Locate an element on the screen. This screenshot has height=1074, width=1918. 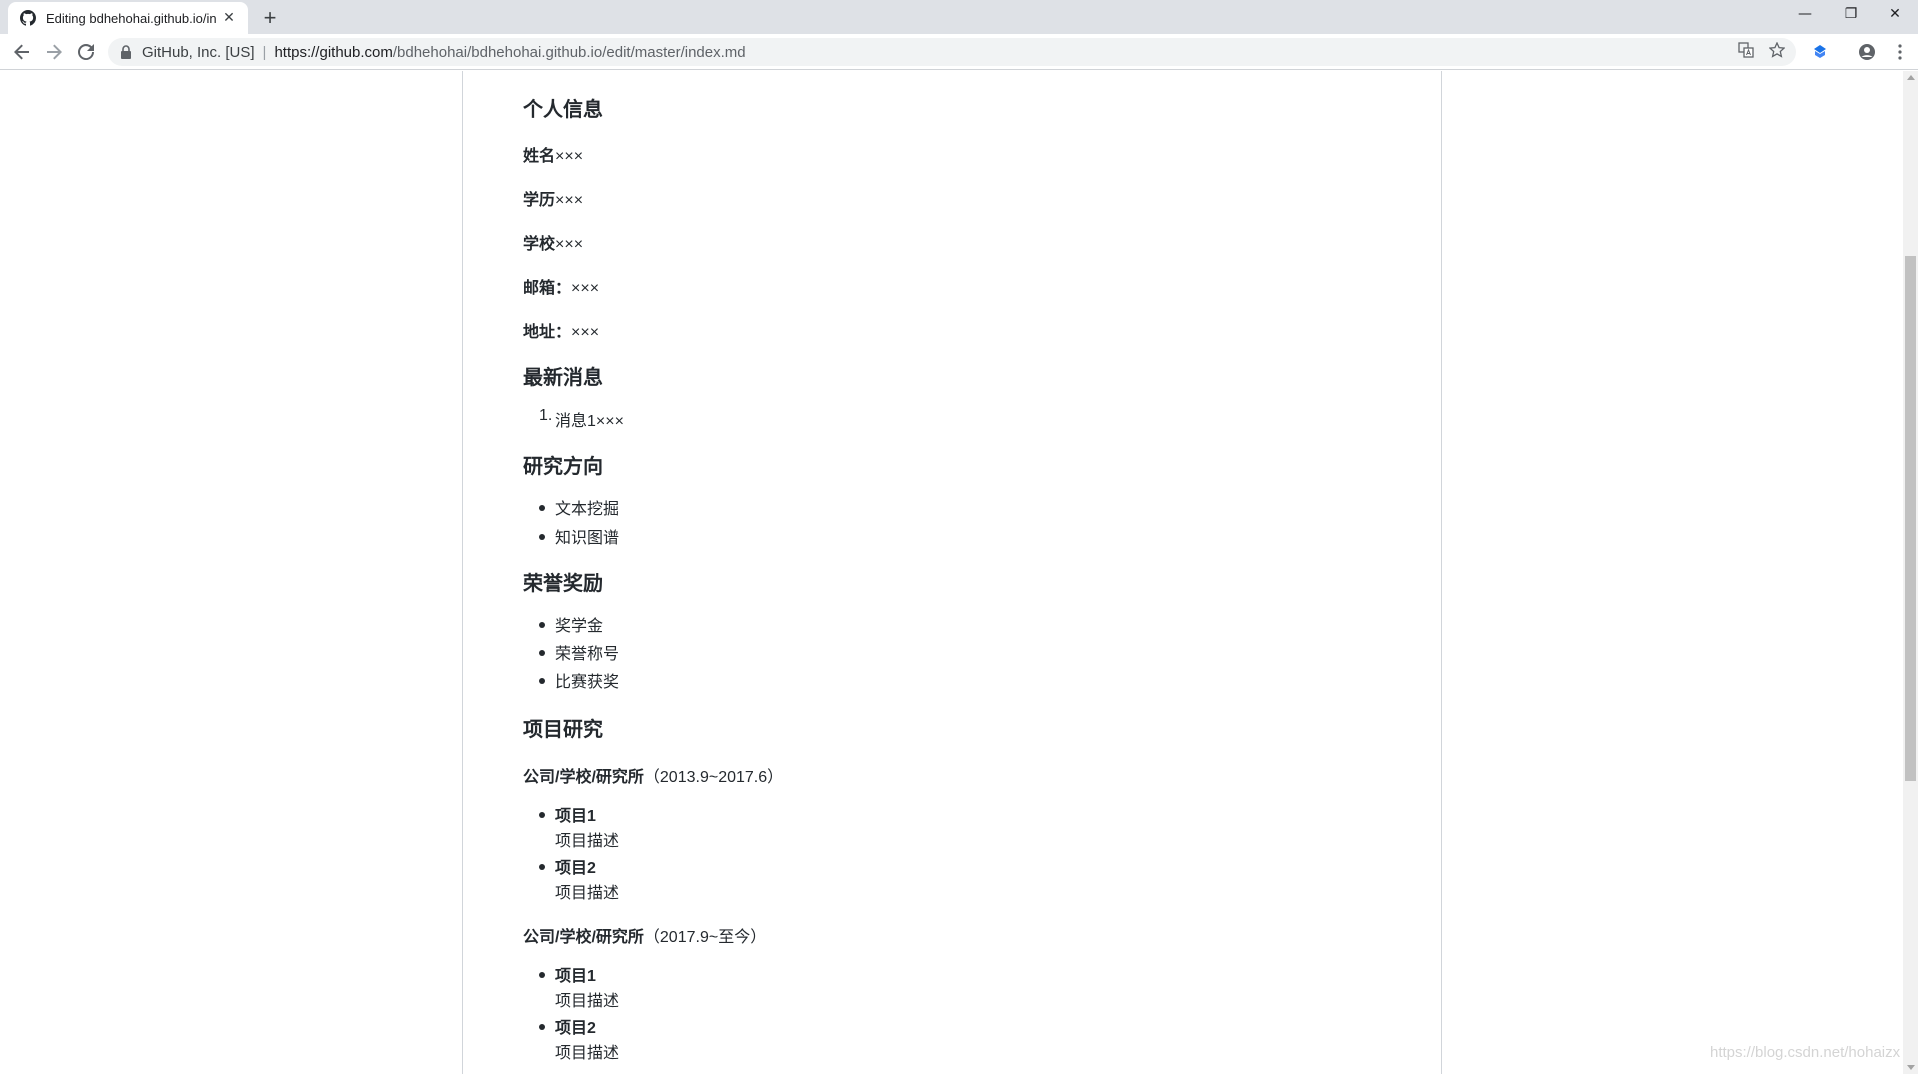
research-item: 知识图谱 is located at coordinates (587, 538).